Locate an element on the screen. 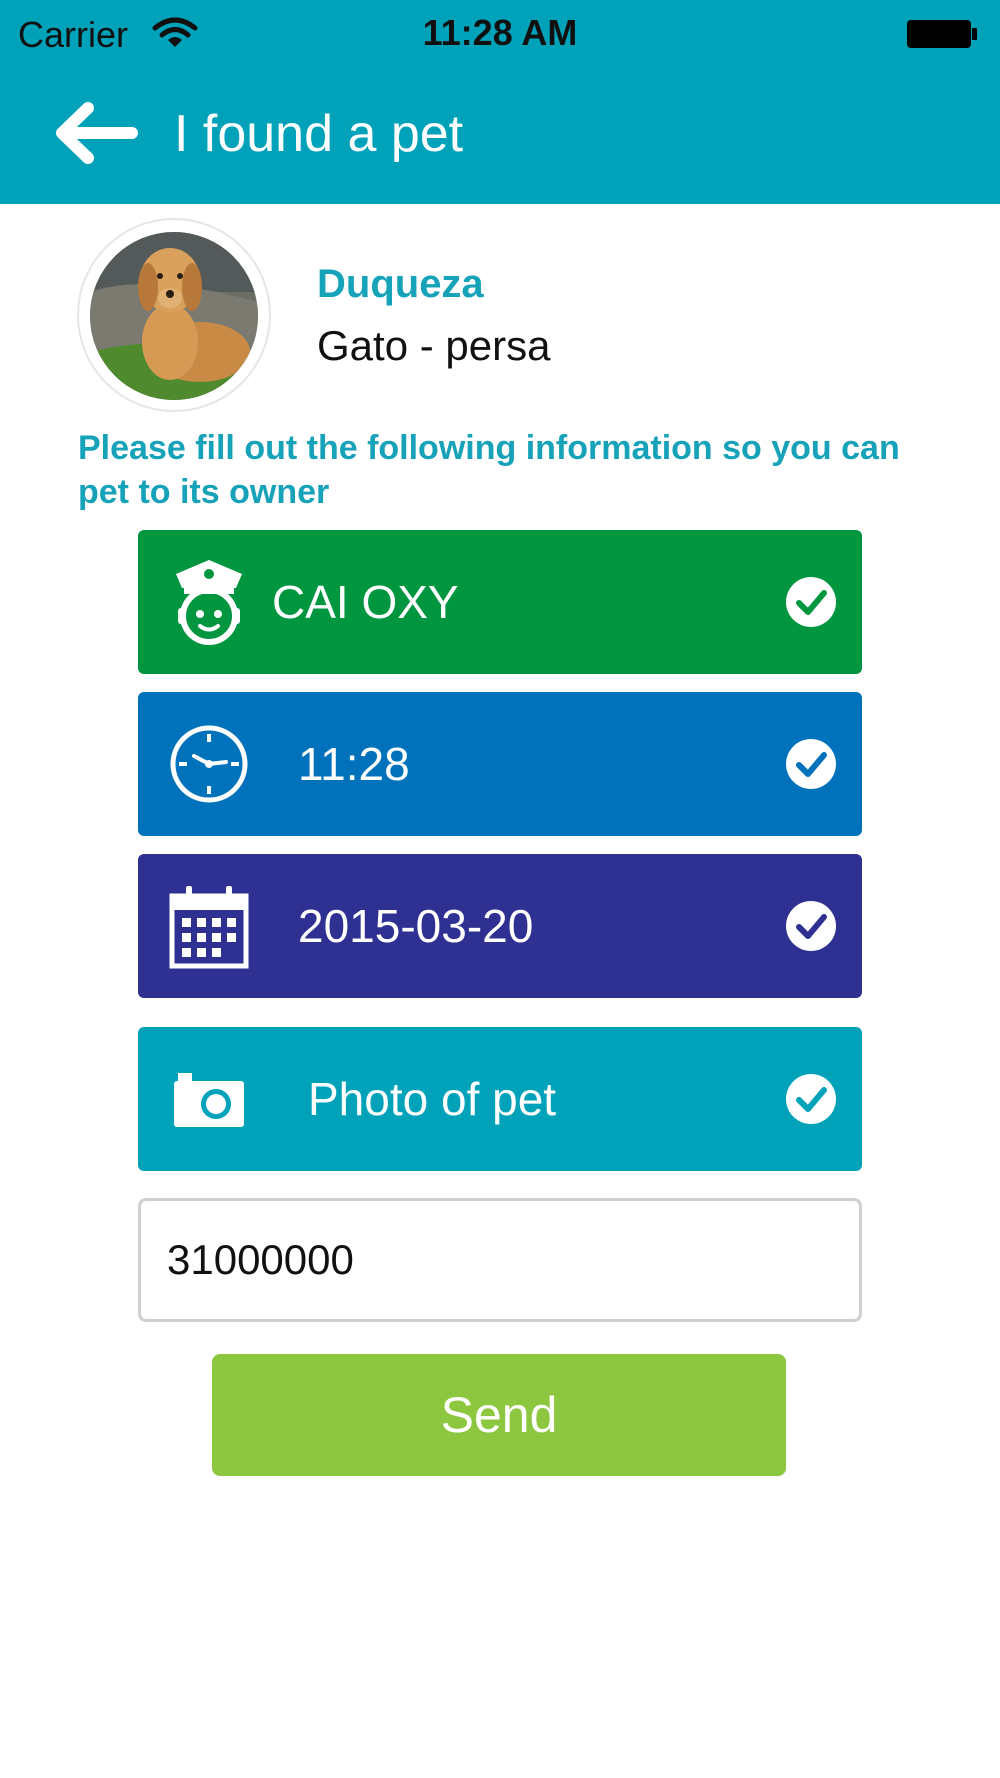 Image resolution: width=1000 pixels, height=1778 pixels. pet-avatar is located at coordinates (174, 316).